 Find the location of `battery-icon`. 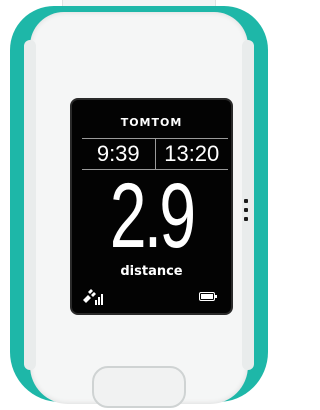

battery-icon is located at coordinates (208, 296).